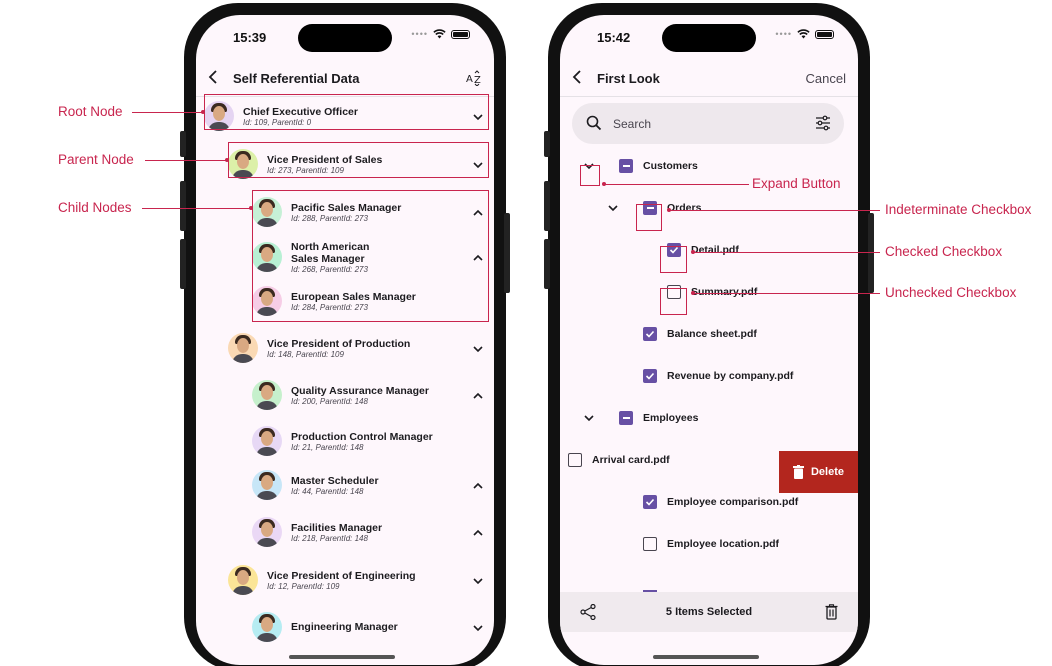 This screenshot has height=666, width=1052. Describe the element at coordinates (670, 166) in the screenshot. I see `row-label: Customers` at that location.